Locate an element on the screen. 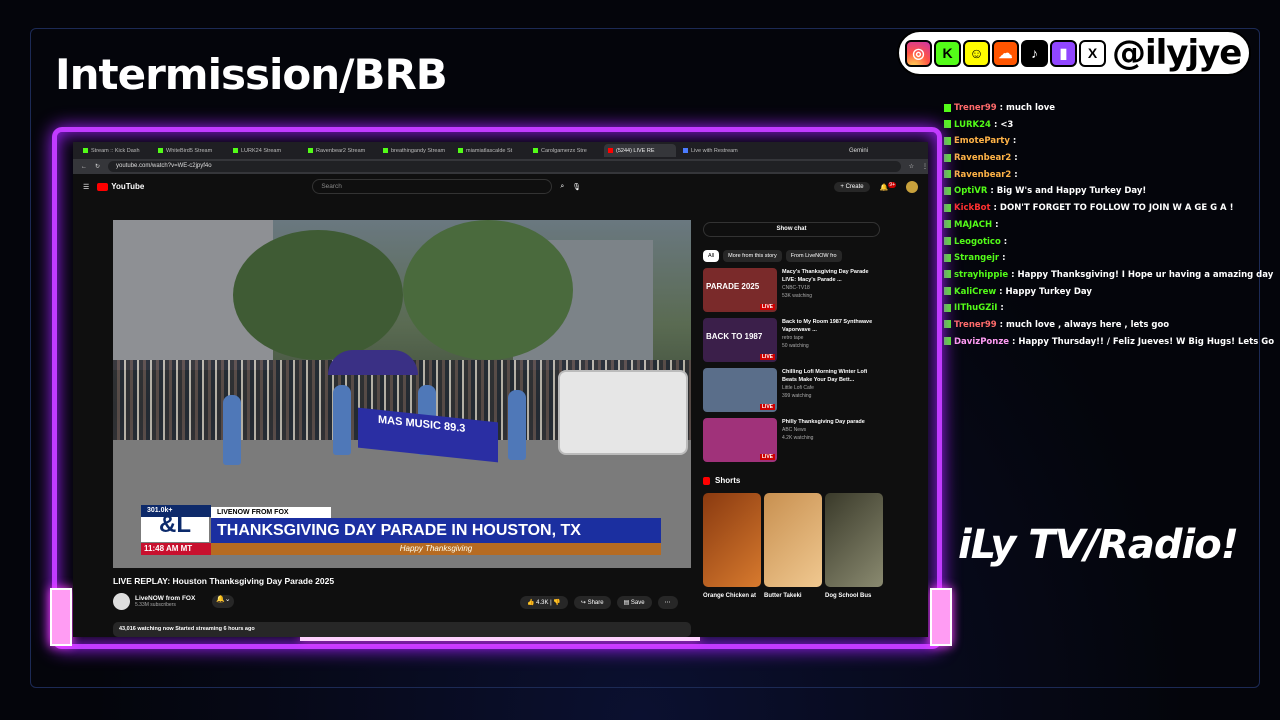 The height and width of the screenshot is (720, 1280). create-button: + Create is located at coordinates (852, 186).